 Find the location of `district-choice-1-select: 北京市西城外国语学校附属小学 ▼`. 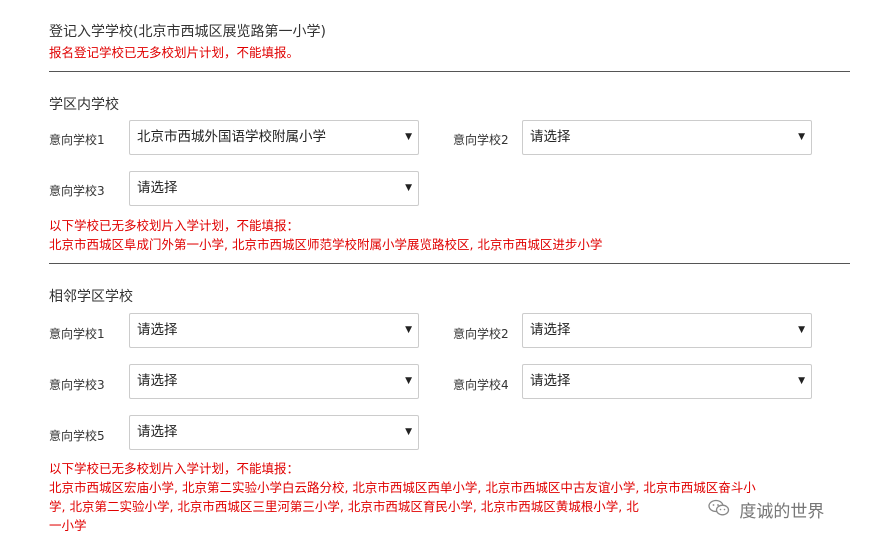

district-choice-1-select: 北京市西城外国语学校附属小学 ▼ is located at coordinates (274, 137).